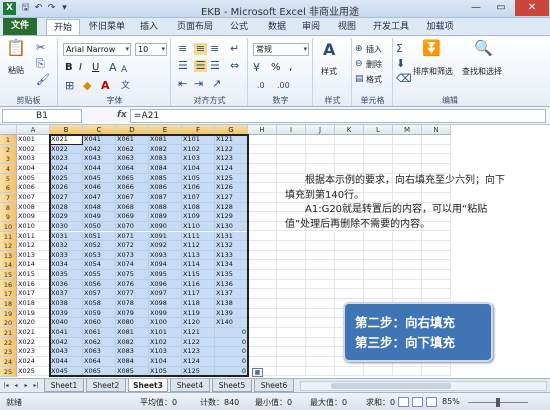  I want to click on cell-g10: X130, so click(231, 226).